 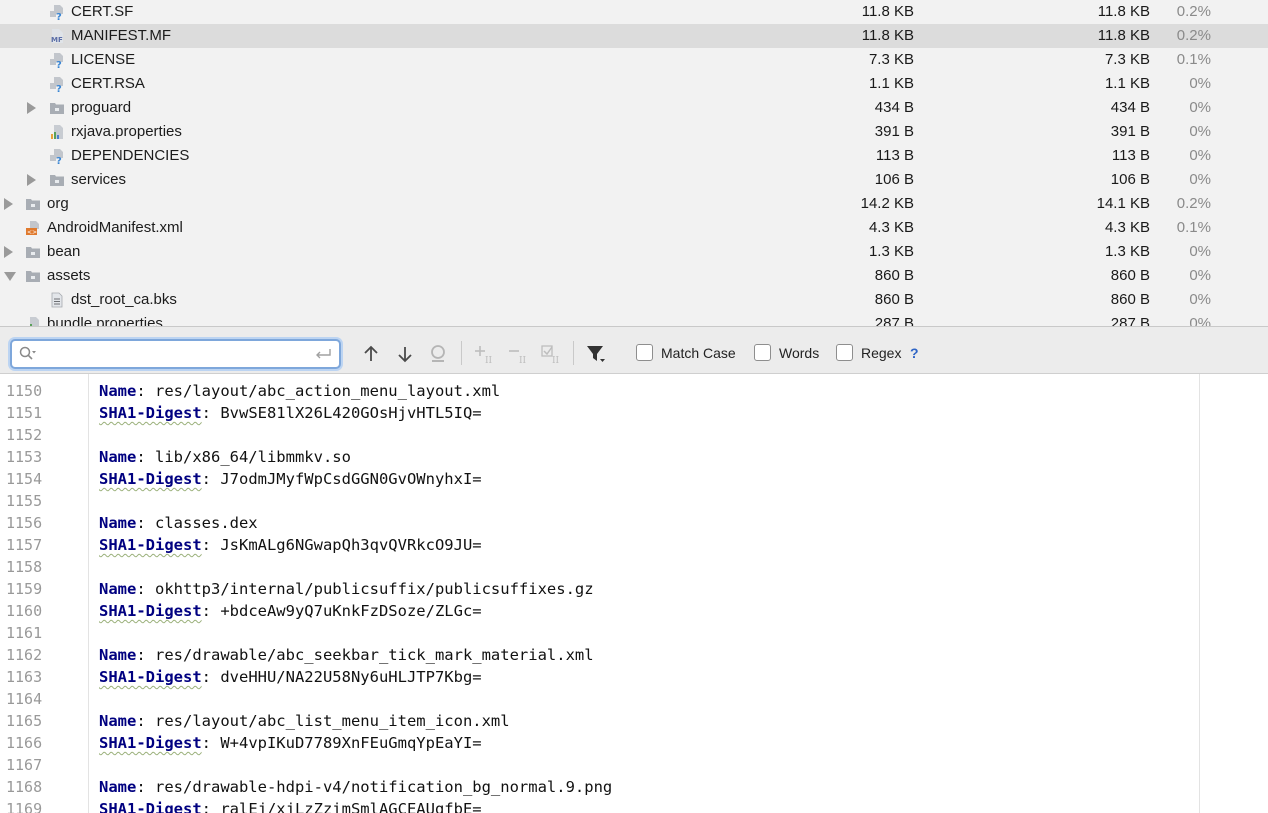 I want to click on search-icon, so click(x=28, y=354).